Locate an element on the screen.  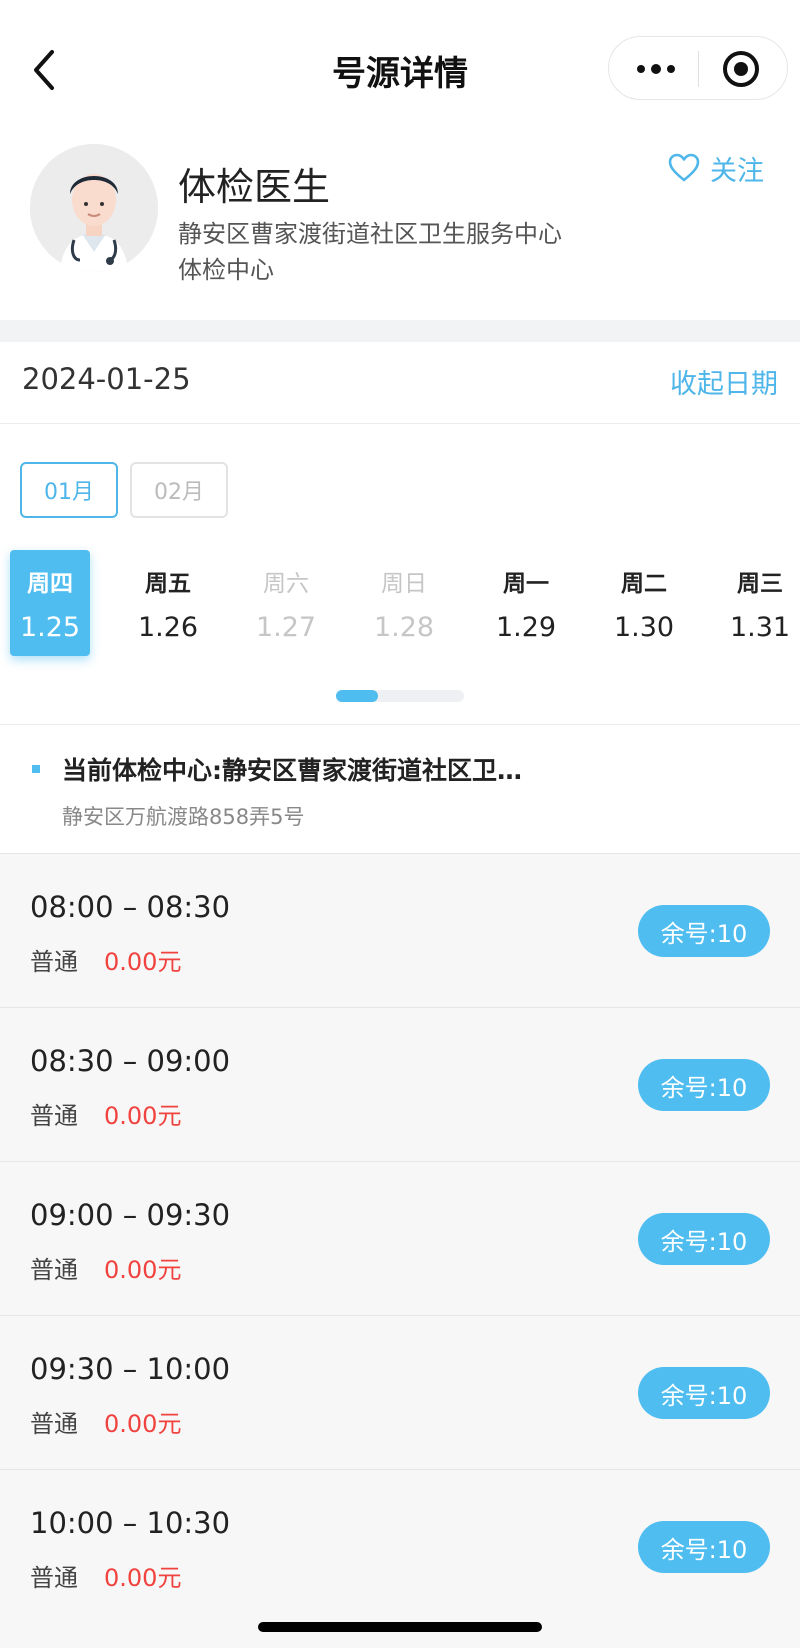
day-date: 1.27 is located at coordinates (286, 627).